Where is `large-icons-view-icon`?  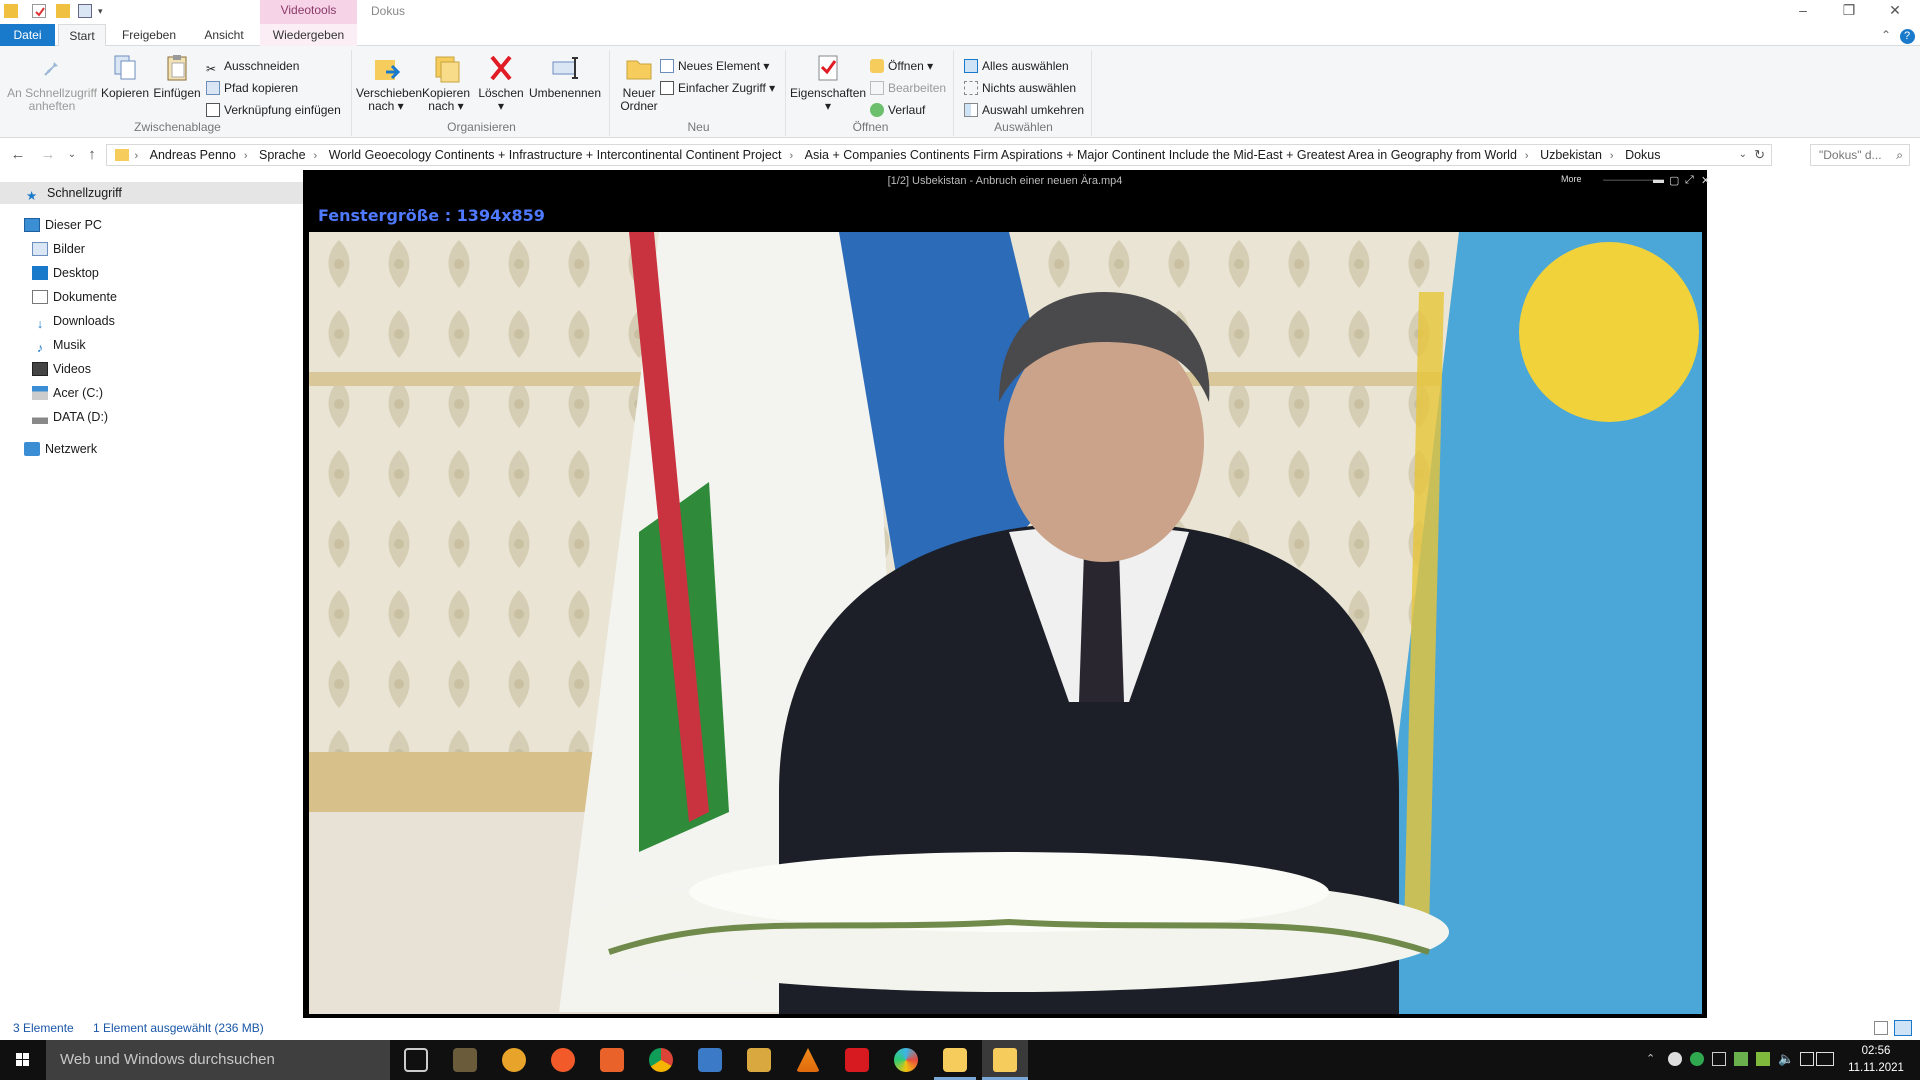
large-icons-view-icon is located at coordinates (1903, 1028).